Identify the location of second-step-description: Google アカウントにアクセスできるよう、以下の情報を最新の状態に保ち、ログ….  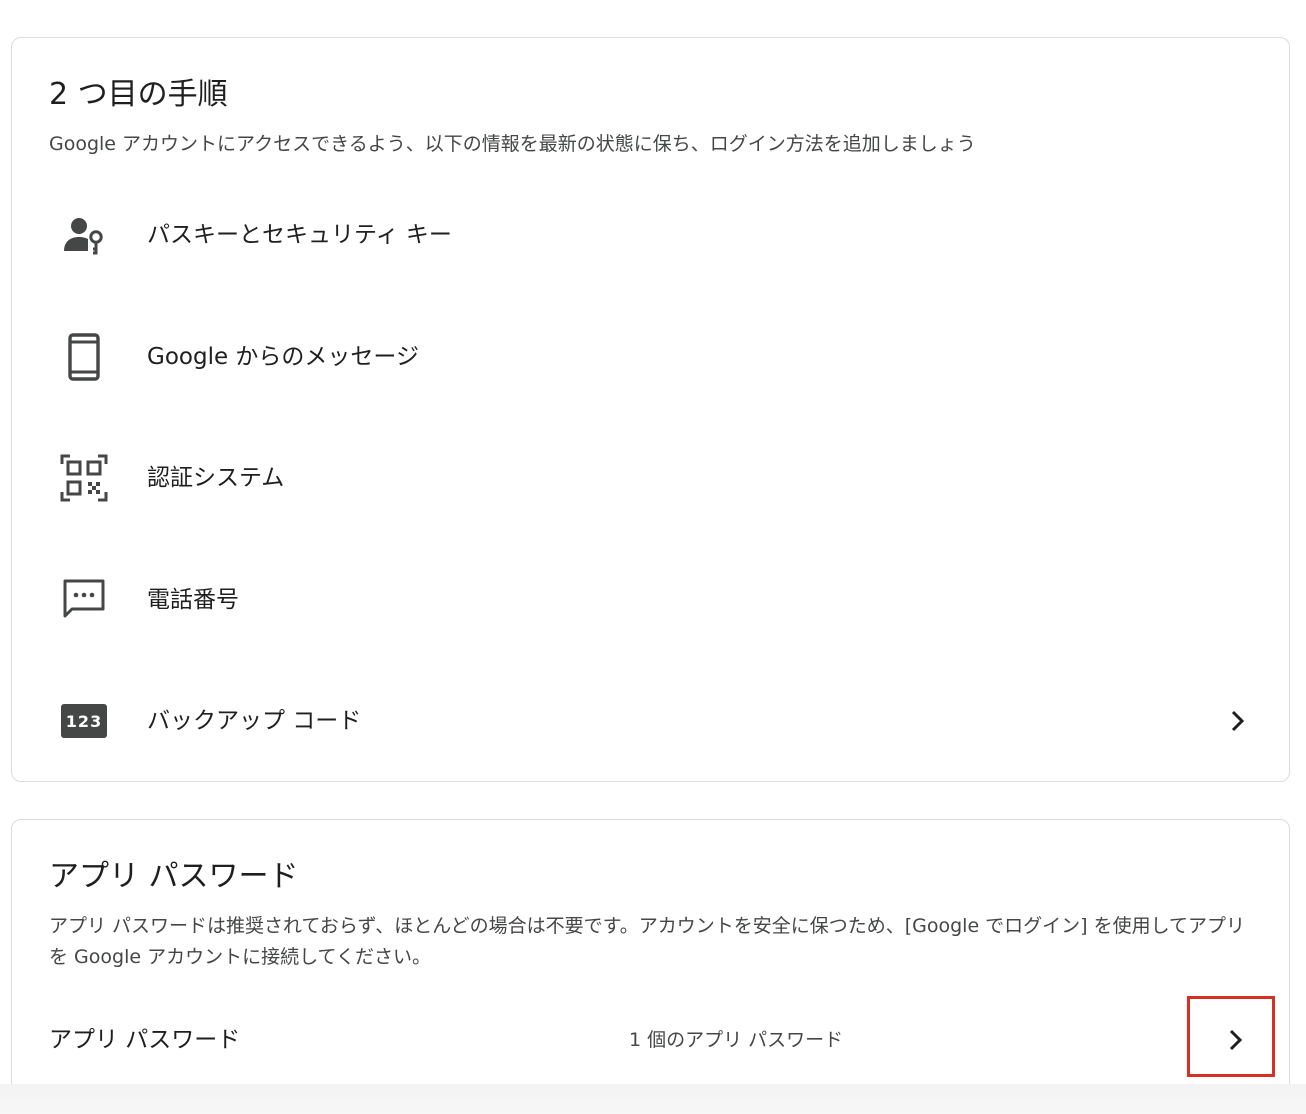
(512, 144).